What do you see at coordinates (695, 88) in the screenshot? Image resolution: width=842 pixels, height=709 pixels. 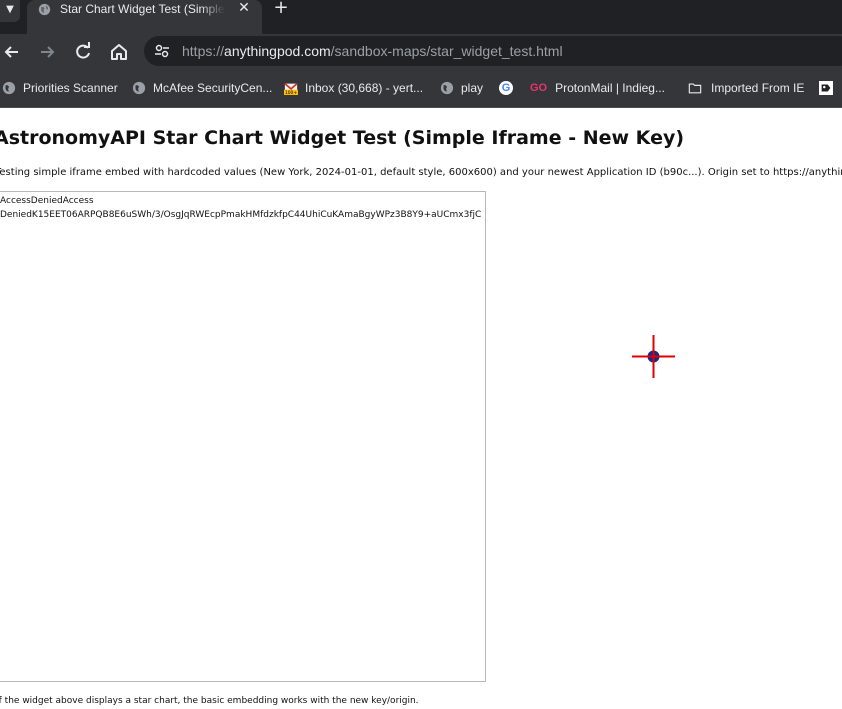 I see `folder-icon` at bounding box center [695, 88].